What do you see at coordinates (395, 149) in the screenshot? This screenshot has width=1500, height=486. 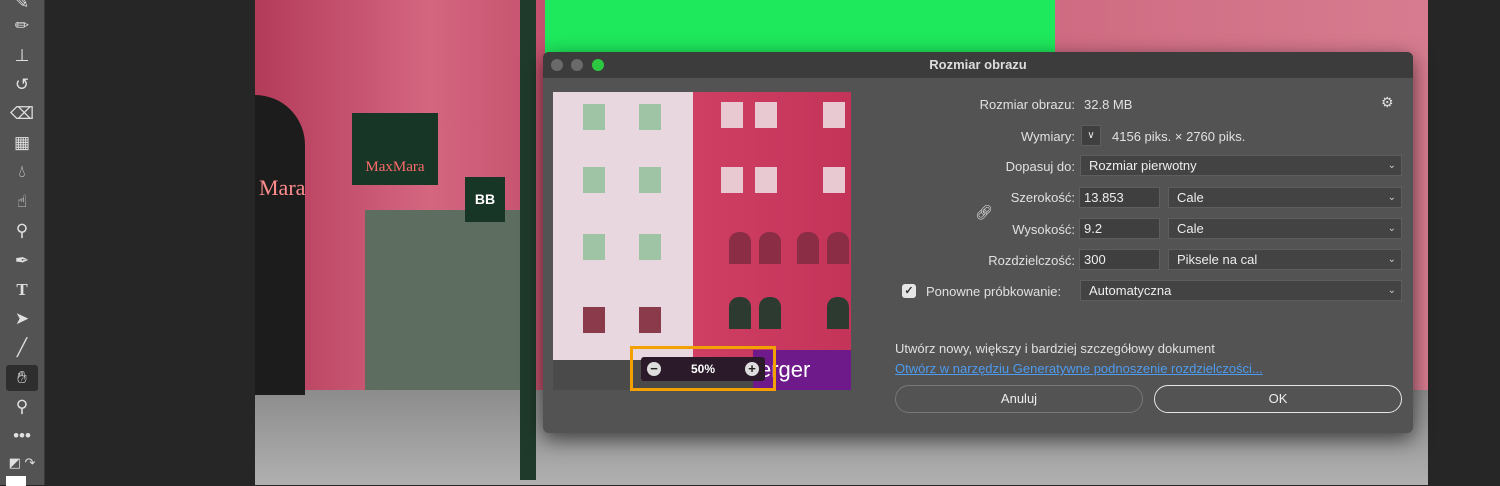 I see `maxmara-sign: MaxMara` at bounding box center [395, 149].